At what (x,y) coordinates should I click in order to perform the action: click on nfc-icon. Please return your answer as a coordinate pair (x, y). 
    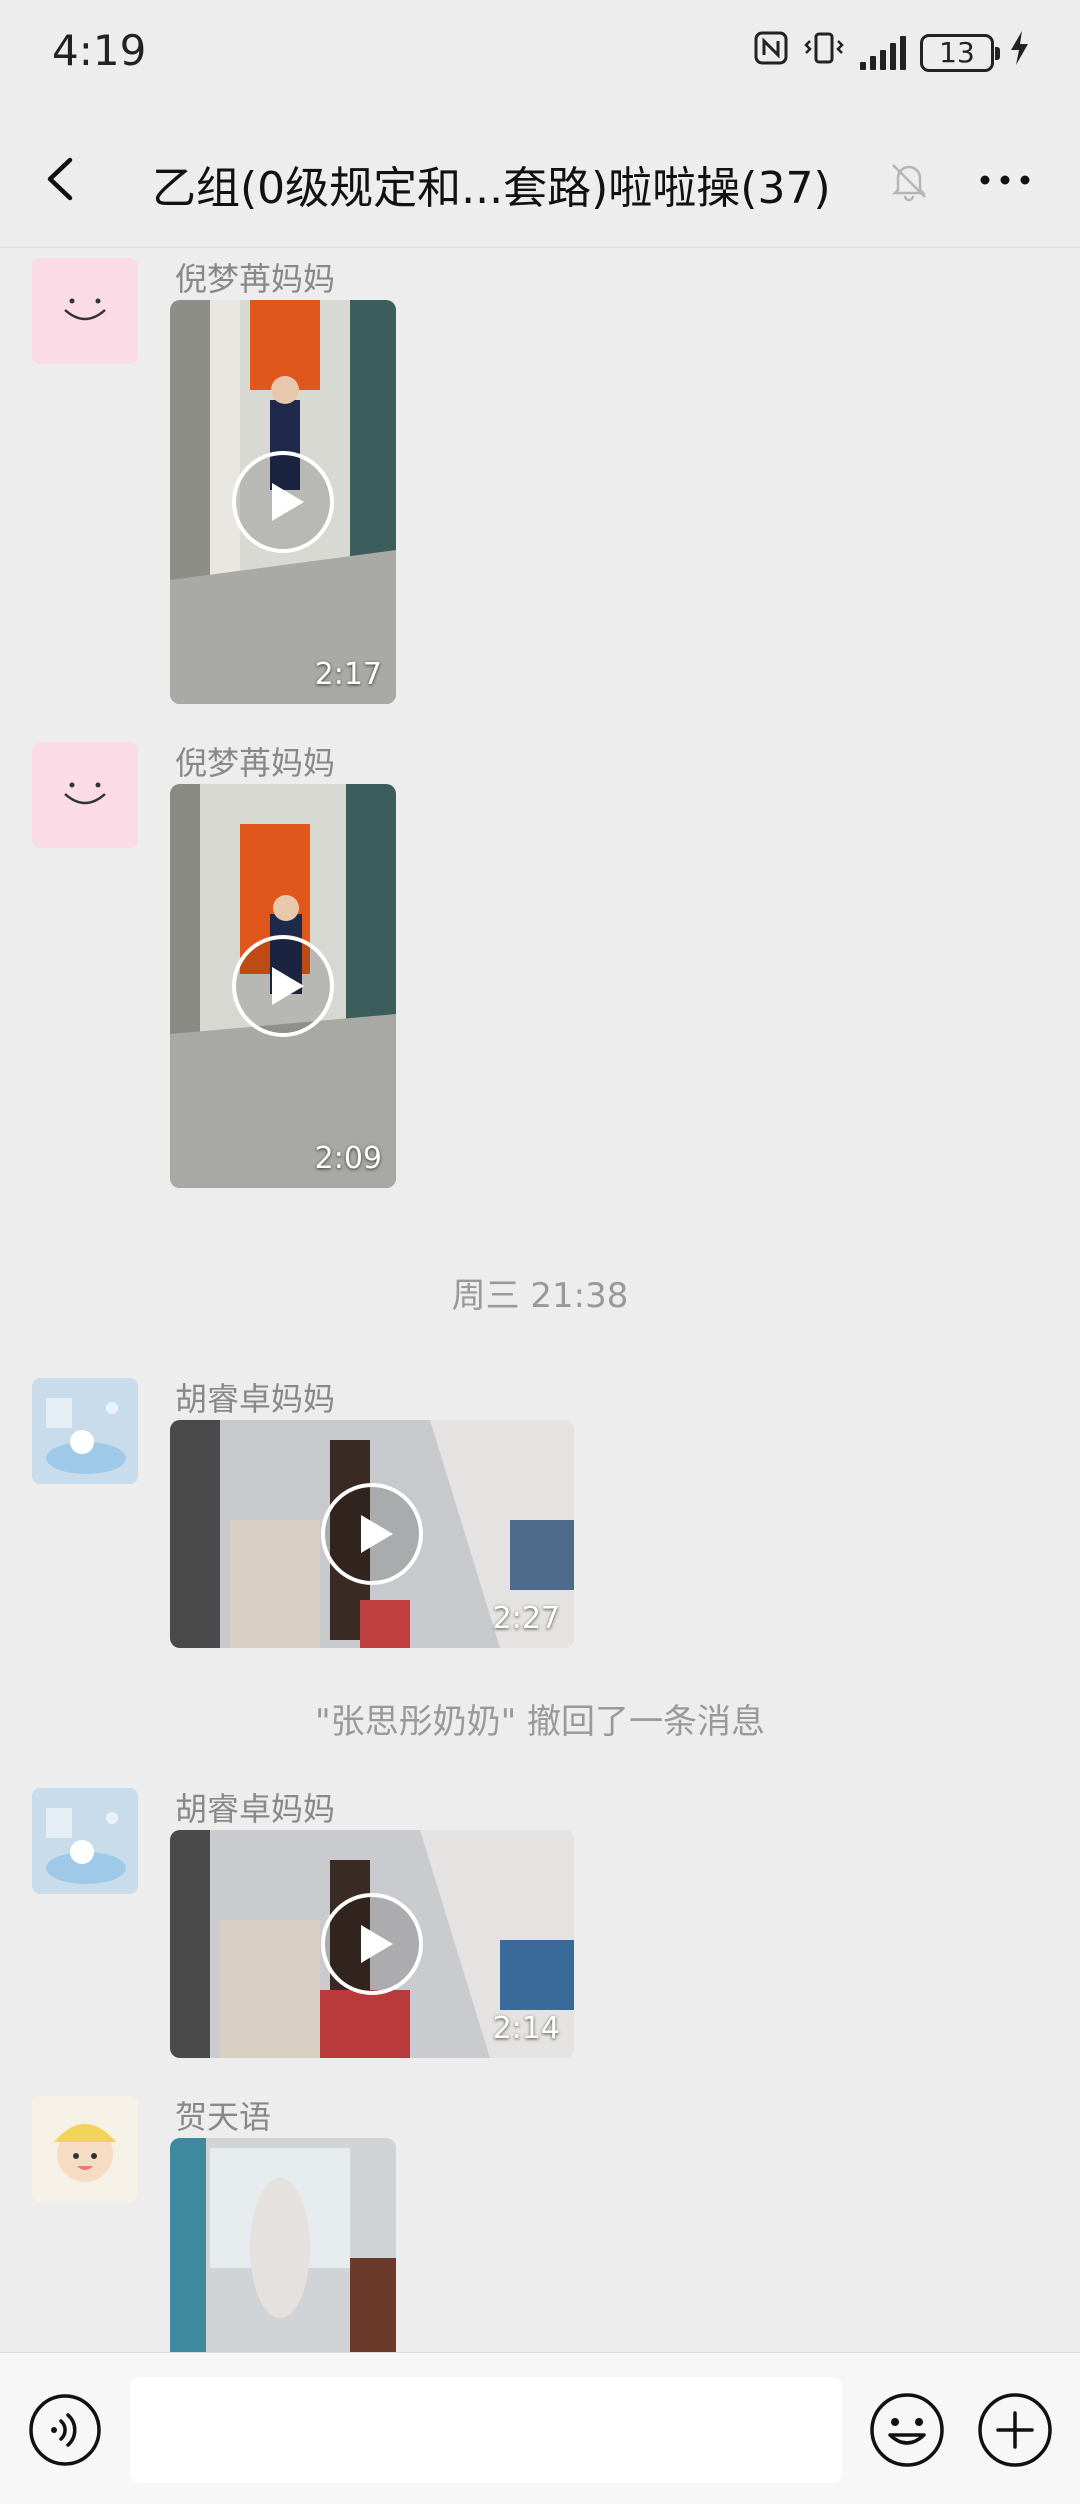
    Looking at the image, I should click on (771, 52).